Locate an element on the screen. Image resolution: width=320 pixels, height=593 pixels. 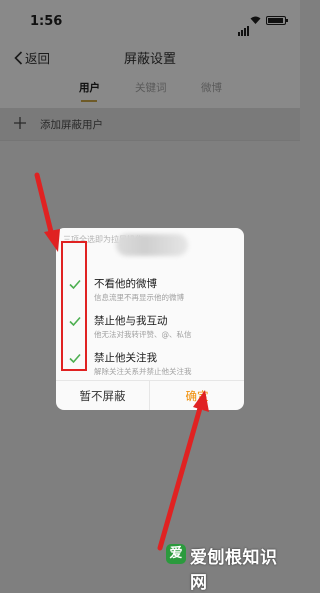
tab-users: 用户 is located at coordinates (89, 87).